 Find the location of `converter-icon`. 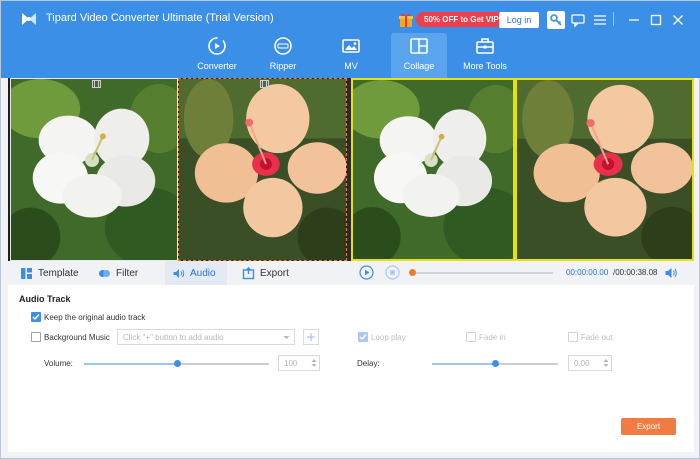

converter-icon is located at coordinates (217, 46).